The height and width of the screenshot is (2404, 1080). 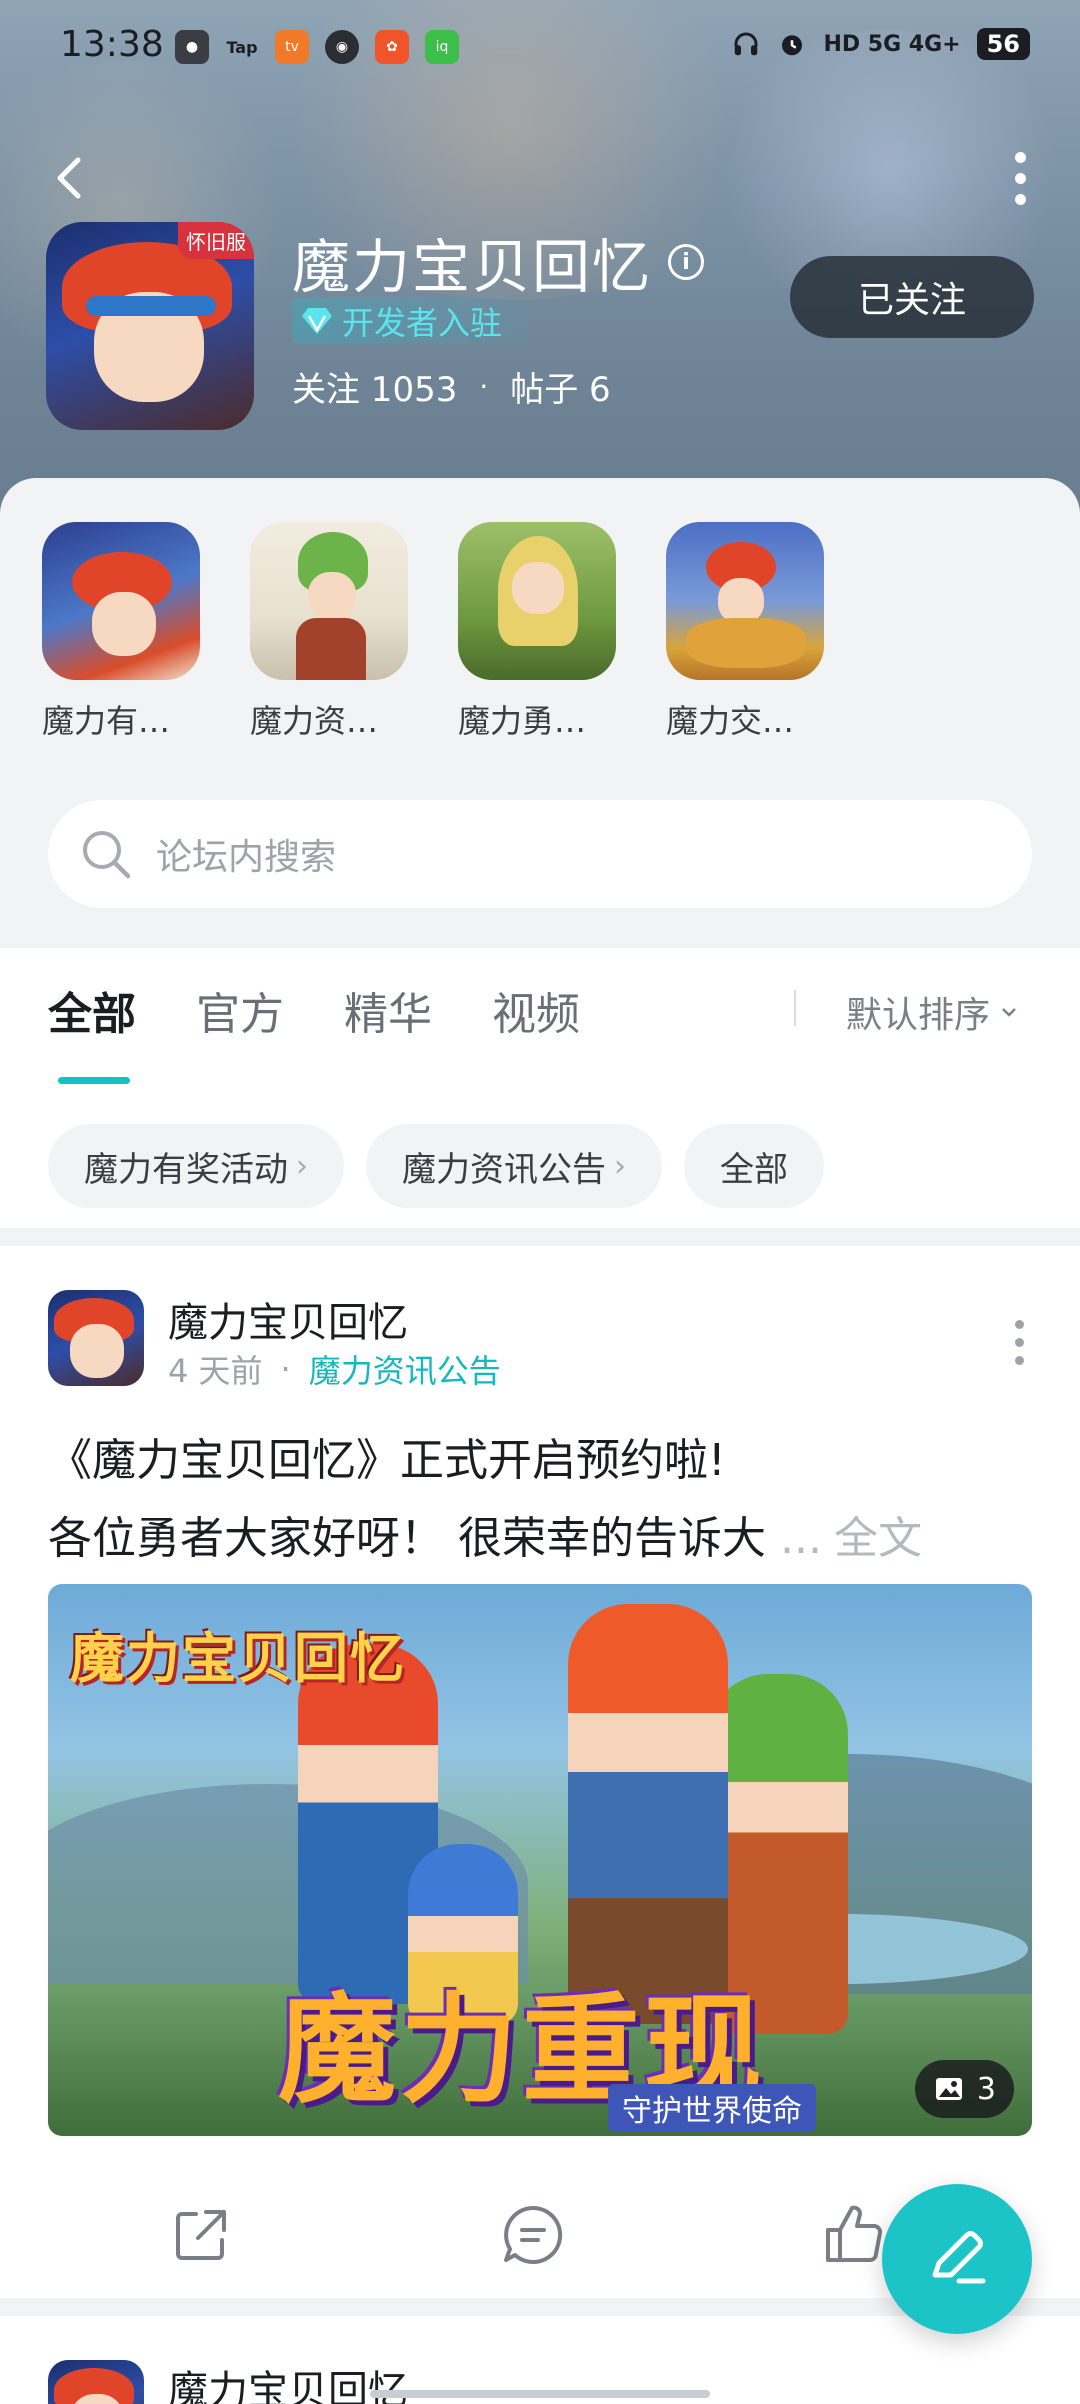 What do you see at coordinates (422, 323) in the screenshot?
I see `developer-badge-label: 开发者入驻` at bounding box center [422, 323].